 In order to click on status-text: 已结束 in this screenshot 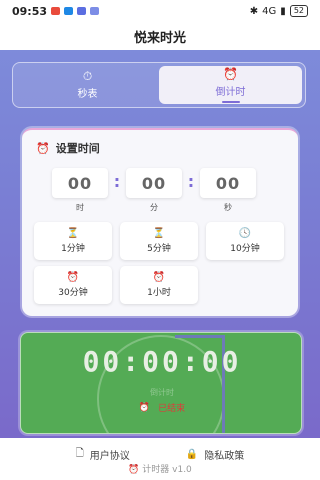, I will do `click(172, 409)`.